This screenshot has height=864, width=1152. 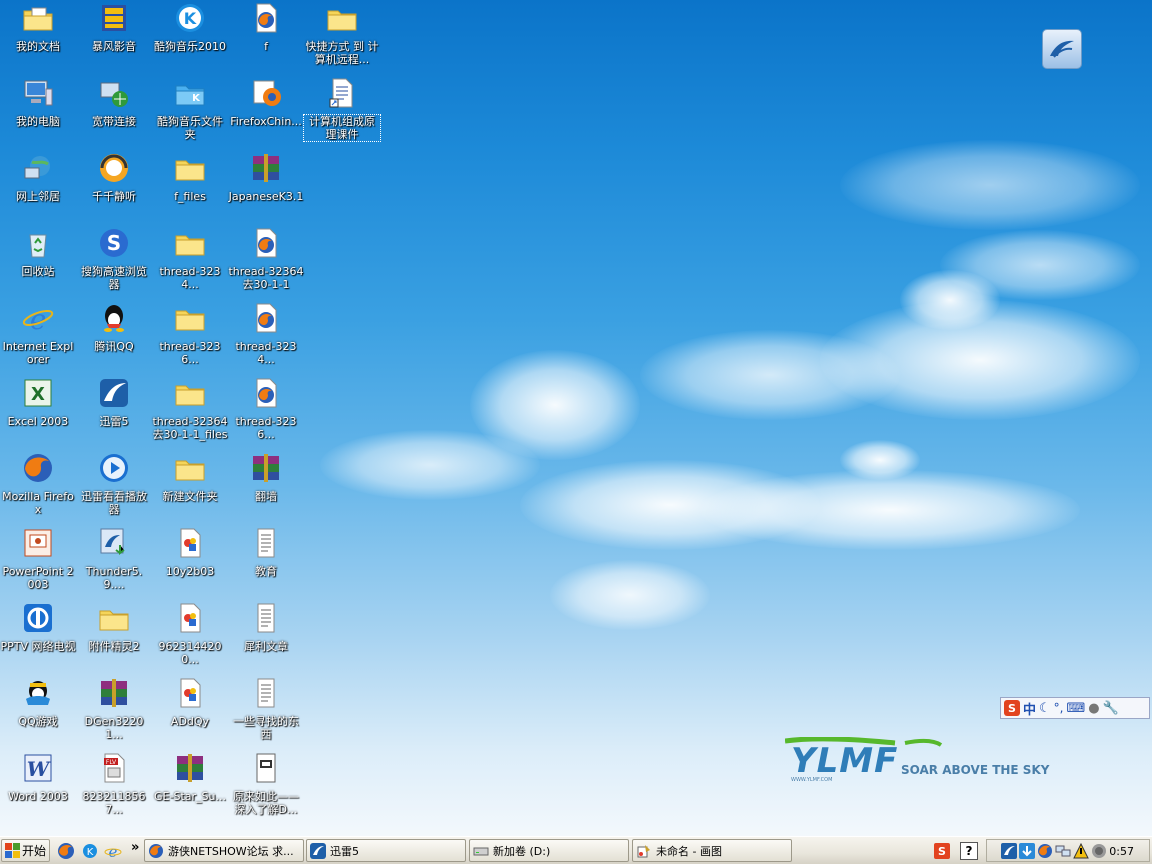 What do you see at coordinates (190, 27) in the screenshot?
I see `desktop-icon: K 酷狗音乐2010` at bounding box center [190, 27].